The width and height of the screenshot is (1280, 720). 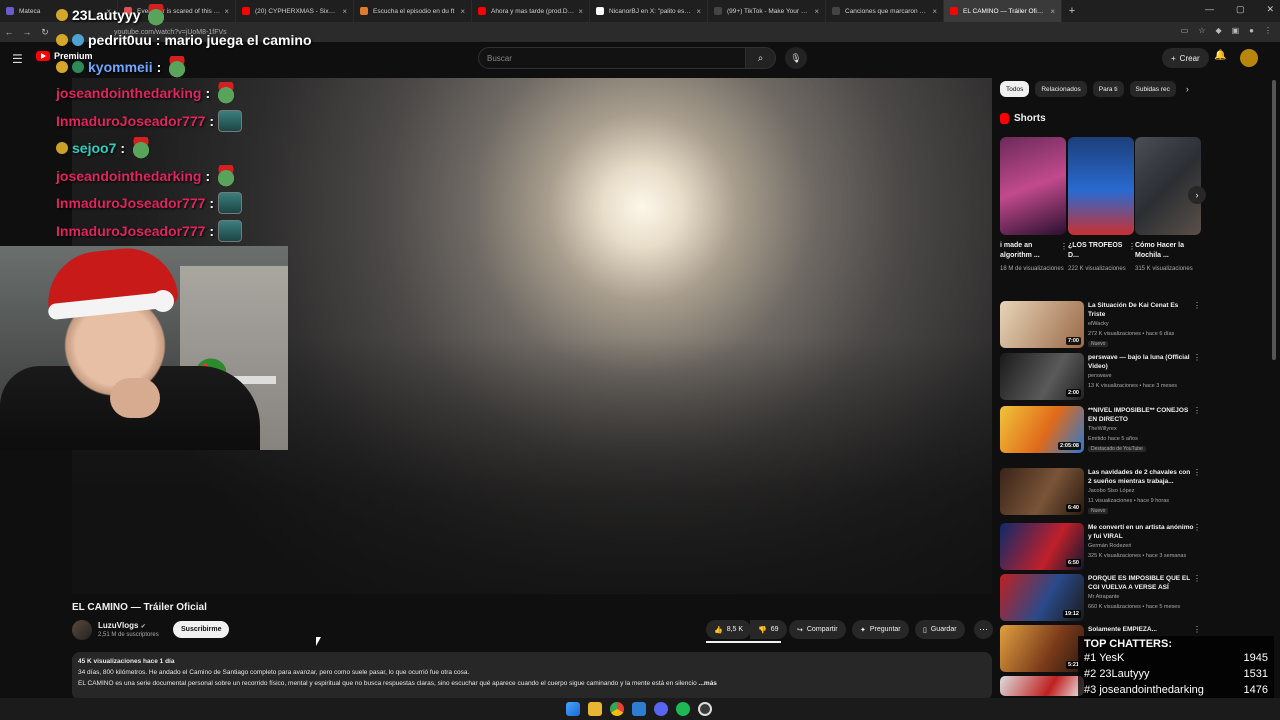 What do you see at coordinates (1042, 648) in the screenshot?
I see `video-thumbnail: 5:21` at bounding box center [1042, 648].